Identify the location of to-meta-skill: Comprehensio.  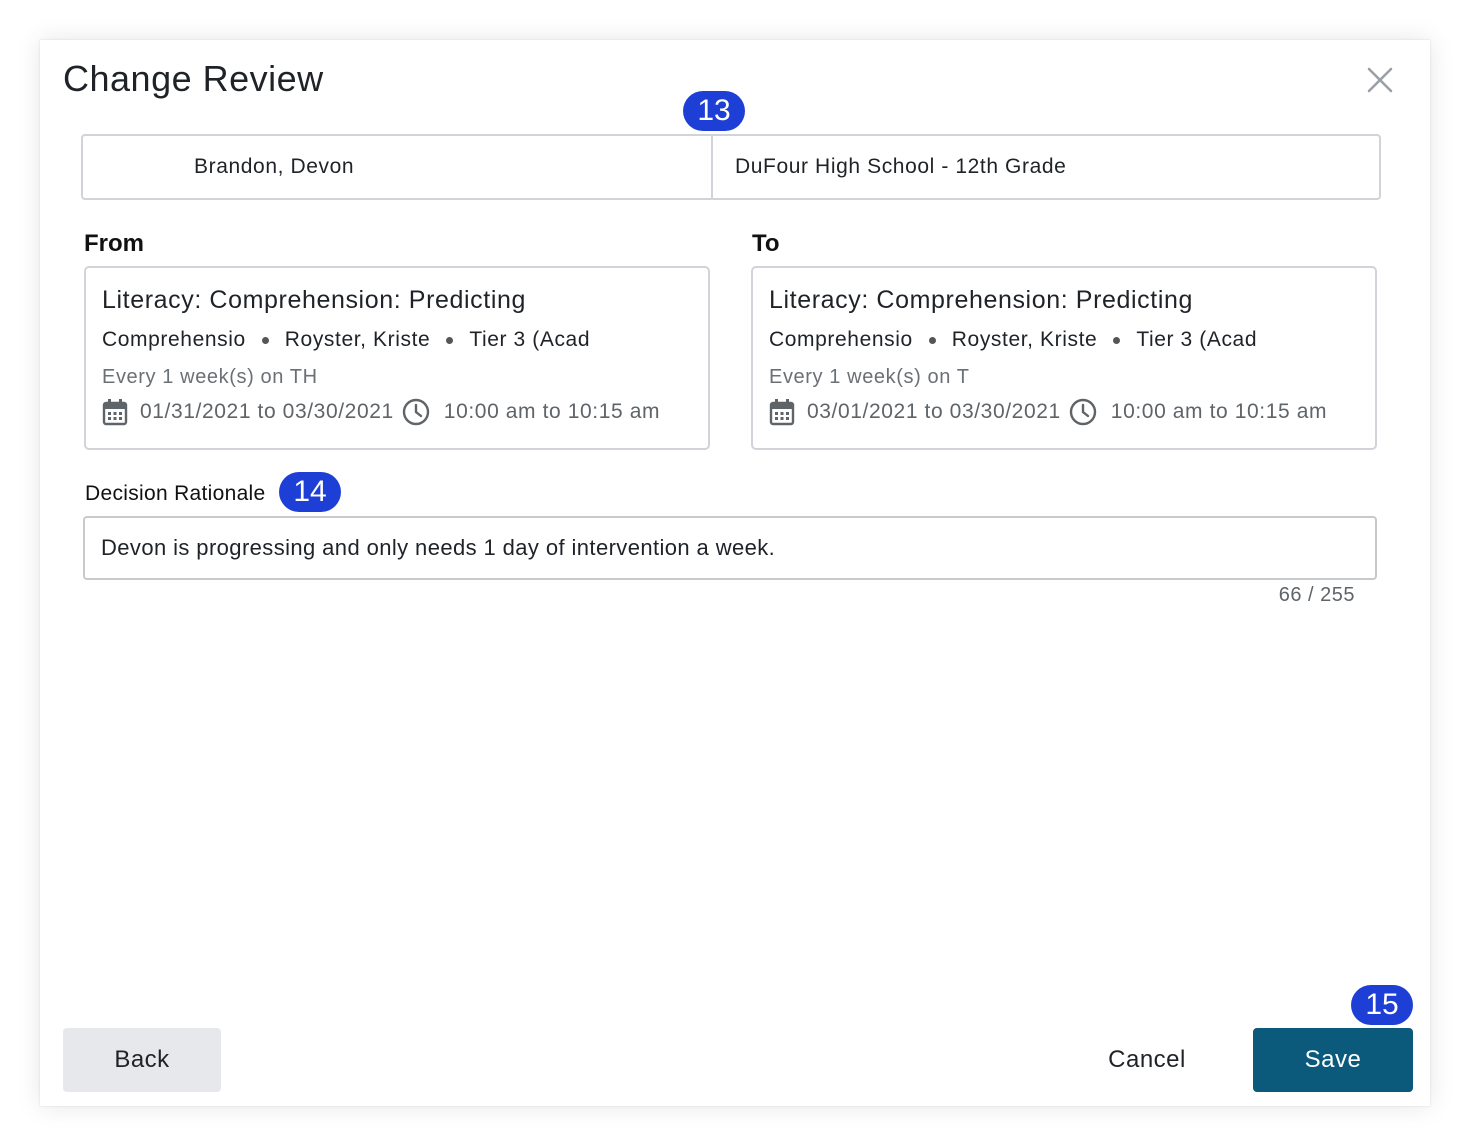
(841, 339).